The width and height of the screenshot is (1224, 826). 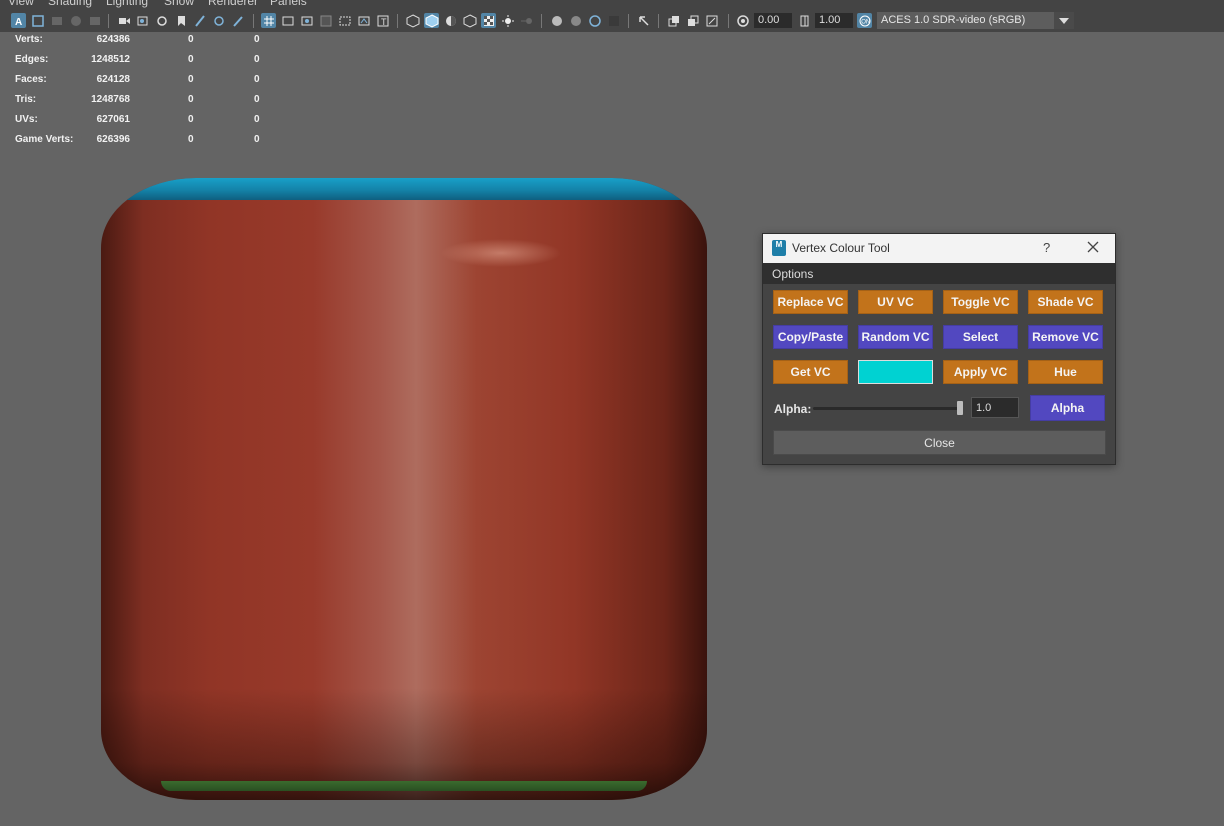 I want to click on screen-space-ao-icon, so click(x=431, y=20).